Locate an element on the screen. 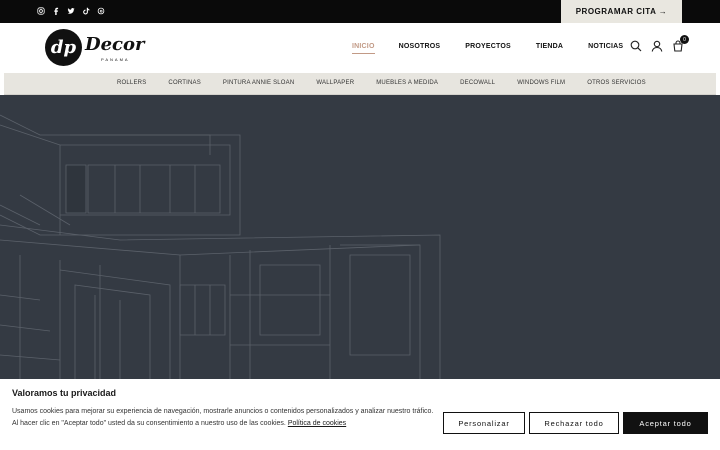  threads-icon is located at coordinates (101, 11).